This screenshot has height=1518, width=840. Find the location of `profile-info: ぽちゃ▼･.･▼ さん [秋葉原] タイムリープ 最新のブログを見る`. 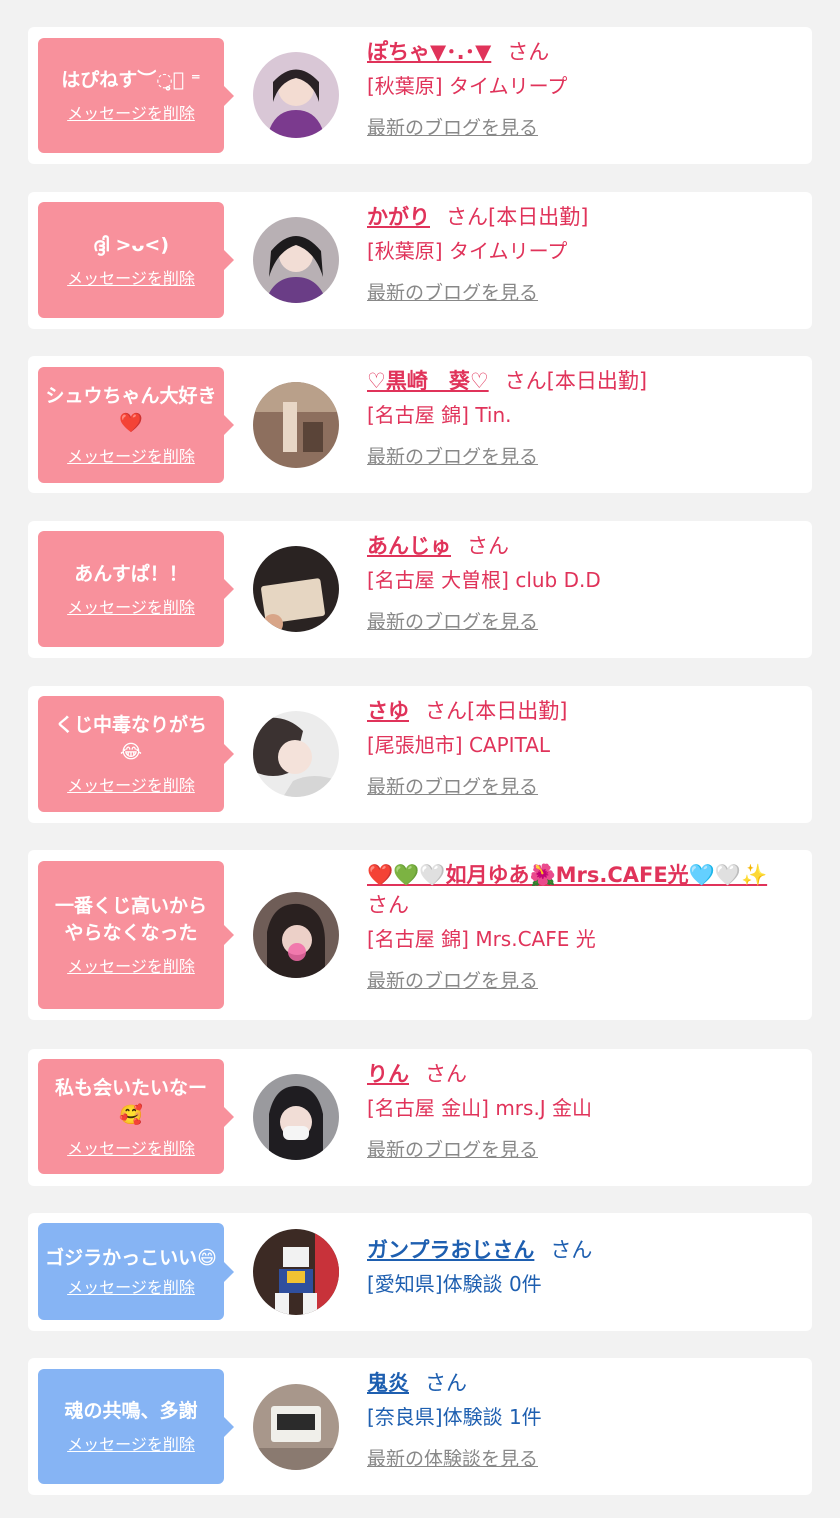

profile-info: ぽちゃ▼･.･▼ さん [秋葉原] タイムリープ 最新のブログを見る is located at coordinates (582, 89).